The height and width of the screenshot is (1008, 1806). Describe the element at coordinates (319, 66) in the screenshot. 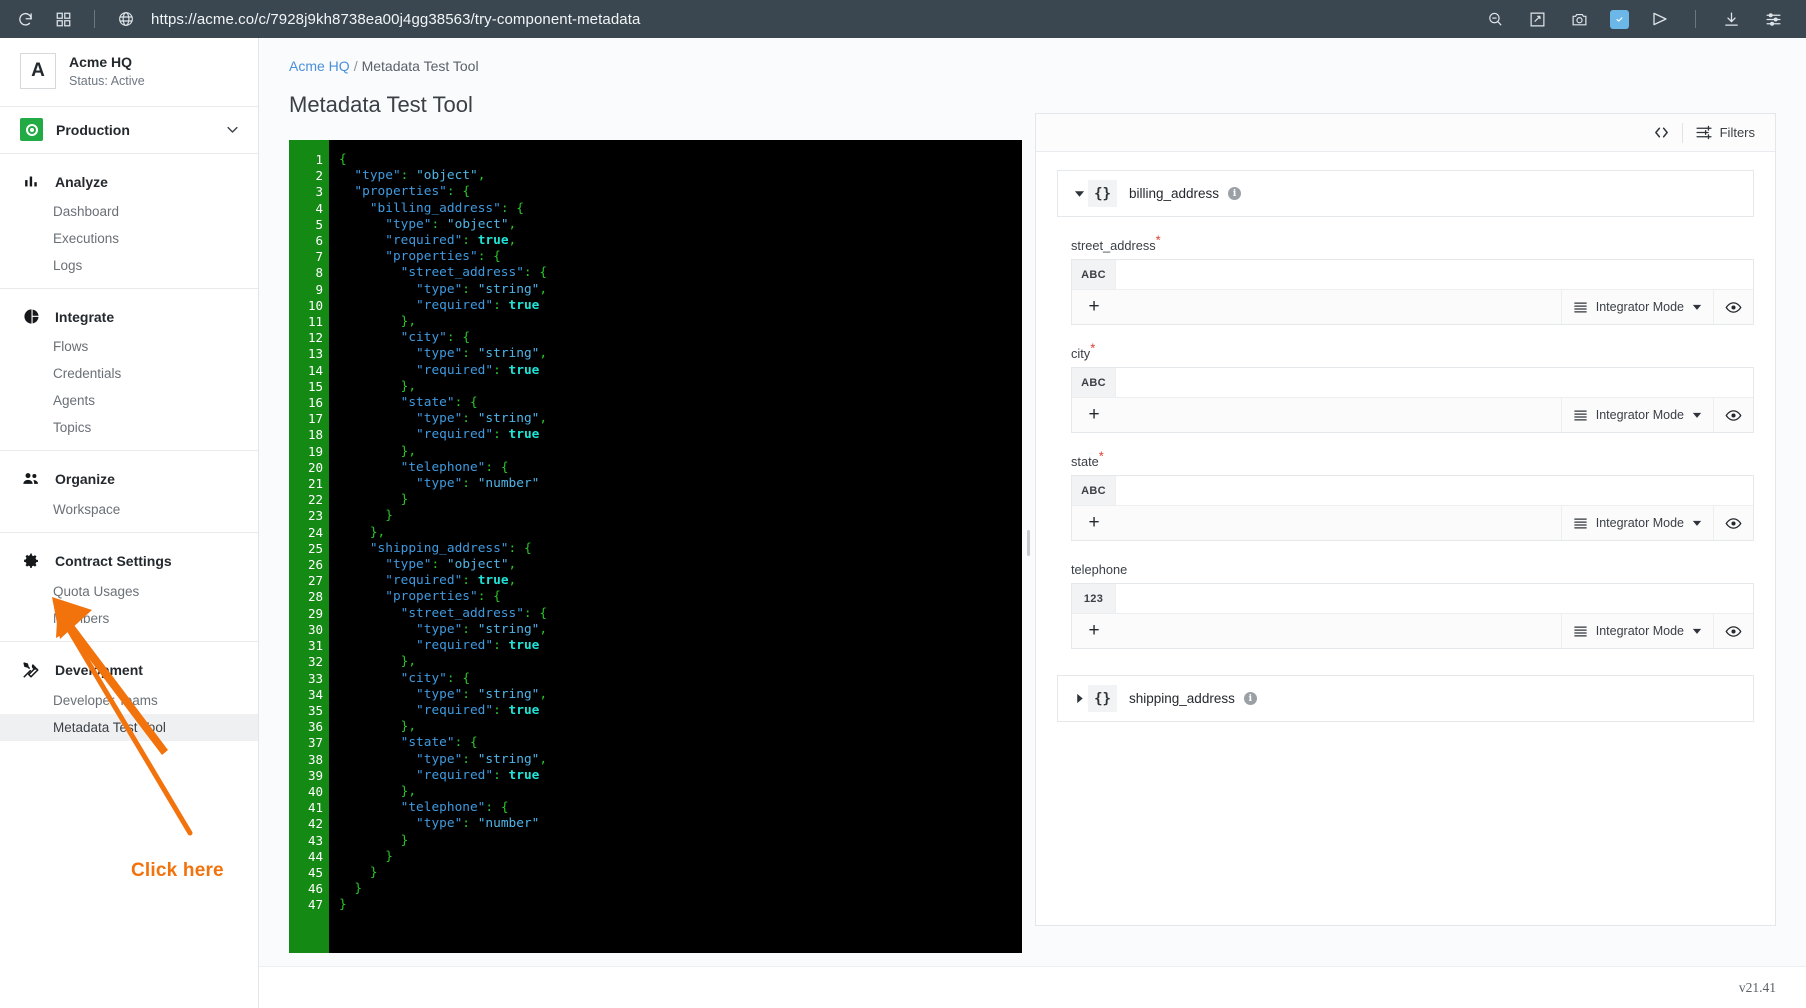

I see `breadcrumb-root-link: Acme HQ` at that location.